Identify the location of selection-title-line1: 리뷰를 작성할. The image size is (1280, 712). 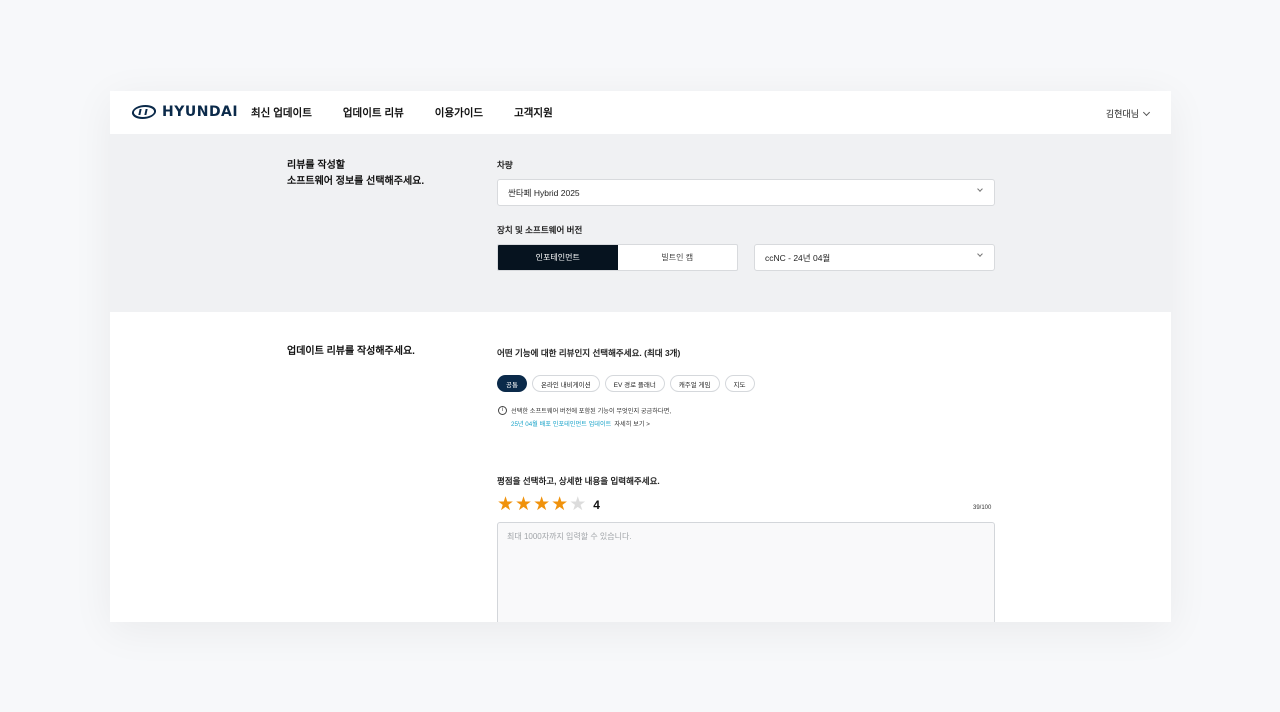
(316, 165).